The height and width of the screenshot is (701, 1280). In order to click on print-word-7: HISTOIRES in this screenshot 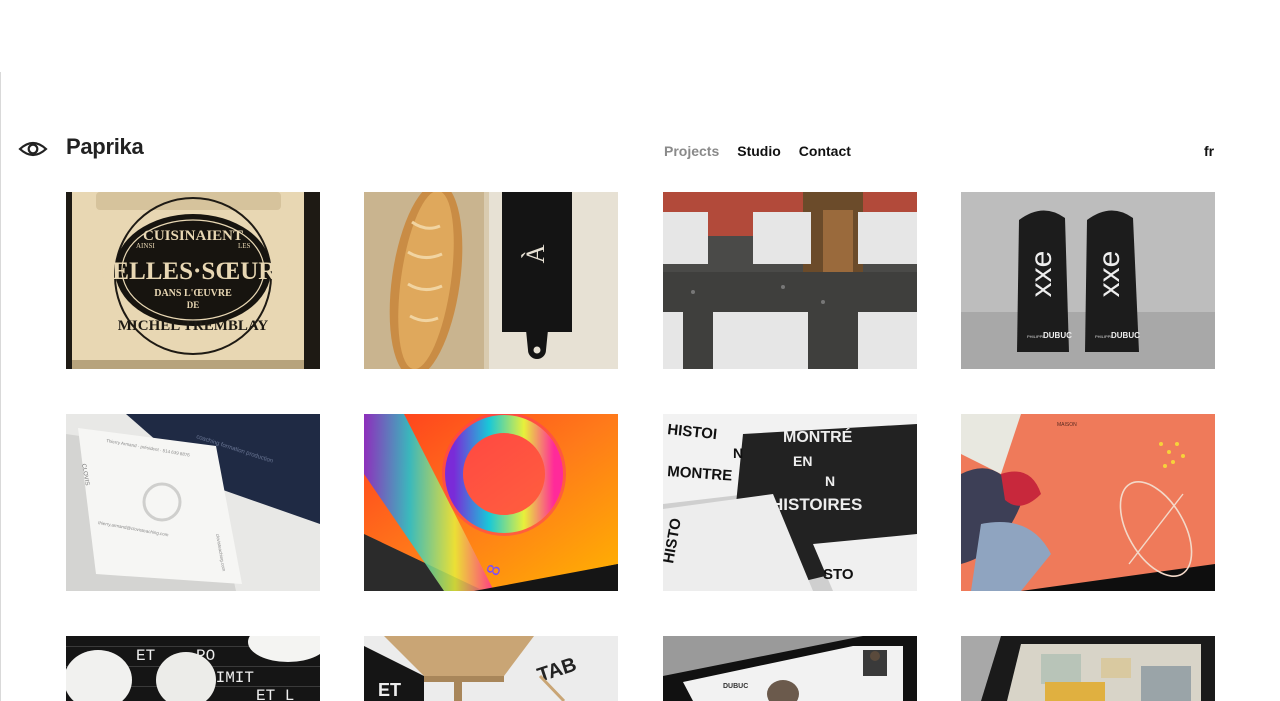, I will do `click(816, 504)`.